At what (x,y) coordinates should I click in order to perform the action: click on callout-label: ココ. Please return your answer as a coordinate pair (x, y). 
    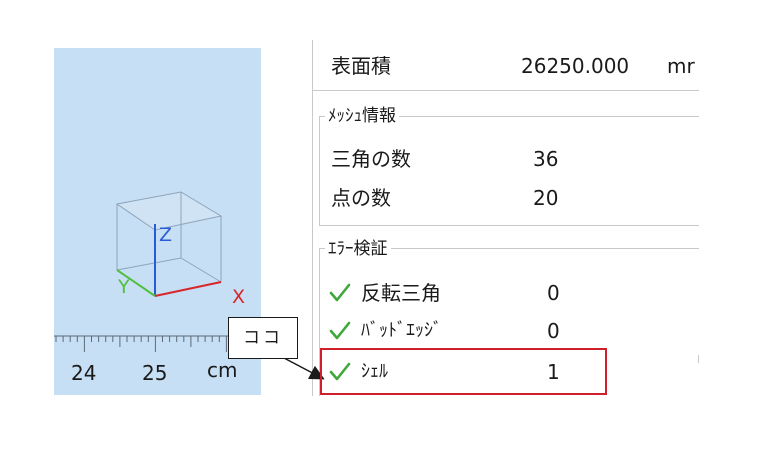
    Looking at the image, I should click on (263, 338).